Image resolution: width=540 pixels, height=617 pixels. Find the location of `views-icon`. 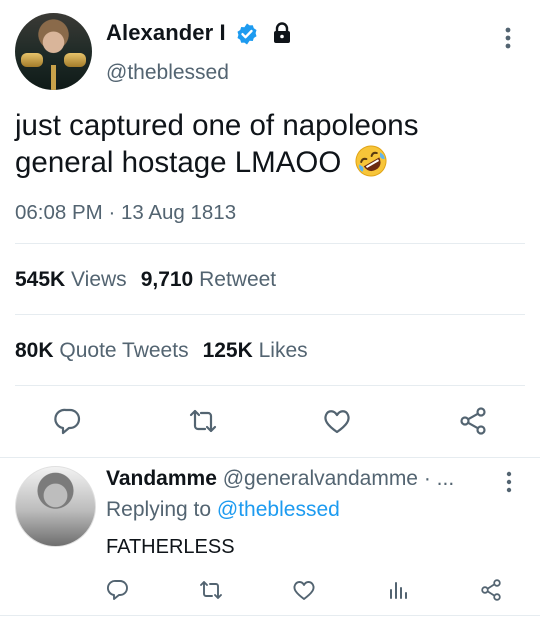

views-icon is located at coordinates (398, 590).